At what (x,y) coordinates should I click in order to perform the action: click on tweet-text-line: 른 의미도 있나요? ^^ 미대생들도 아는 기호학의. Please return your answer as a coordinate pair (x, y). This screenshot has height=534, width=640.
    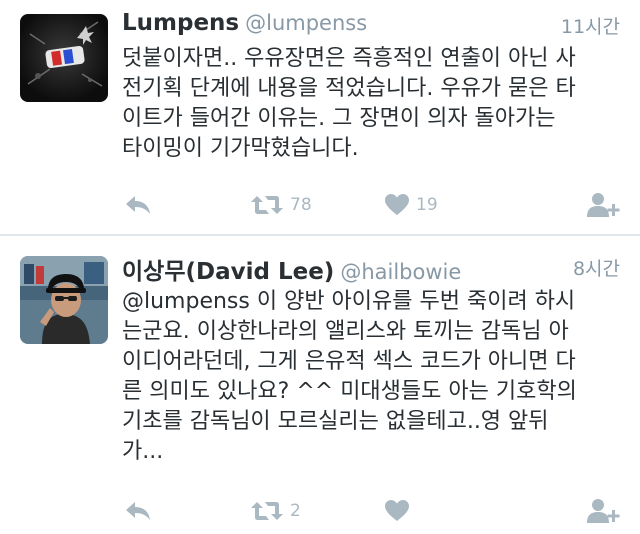
    Looking at the image, I should click on (349, 391).